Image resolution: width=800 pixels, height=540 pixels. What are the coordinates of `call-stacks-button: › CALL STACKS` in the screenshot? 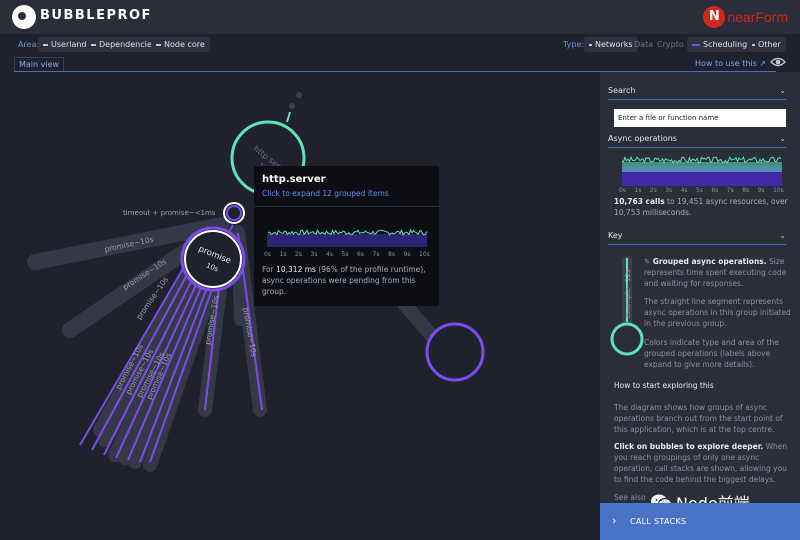 It's located at (700, 521).